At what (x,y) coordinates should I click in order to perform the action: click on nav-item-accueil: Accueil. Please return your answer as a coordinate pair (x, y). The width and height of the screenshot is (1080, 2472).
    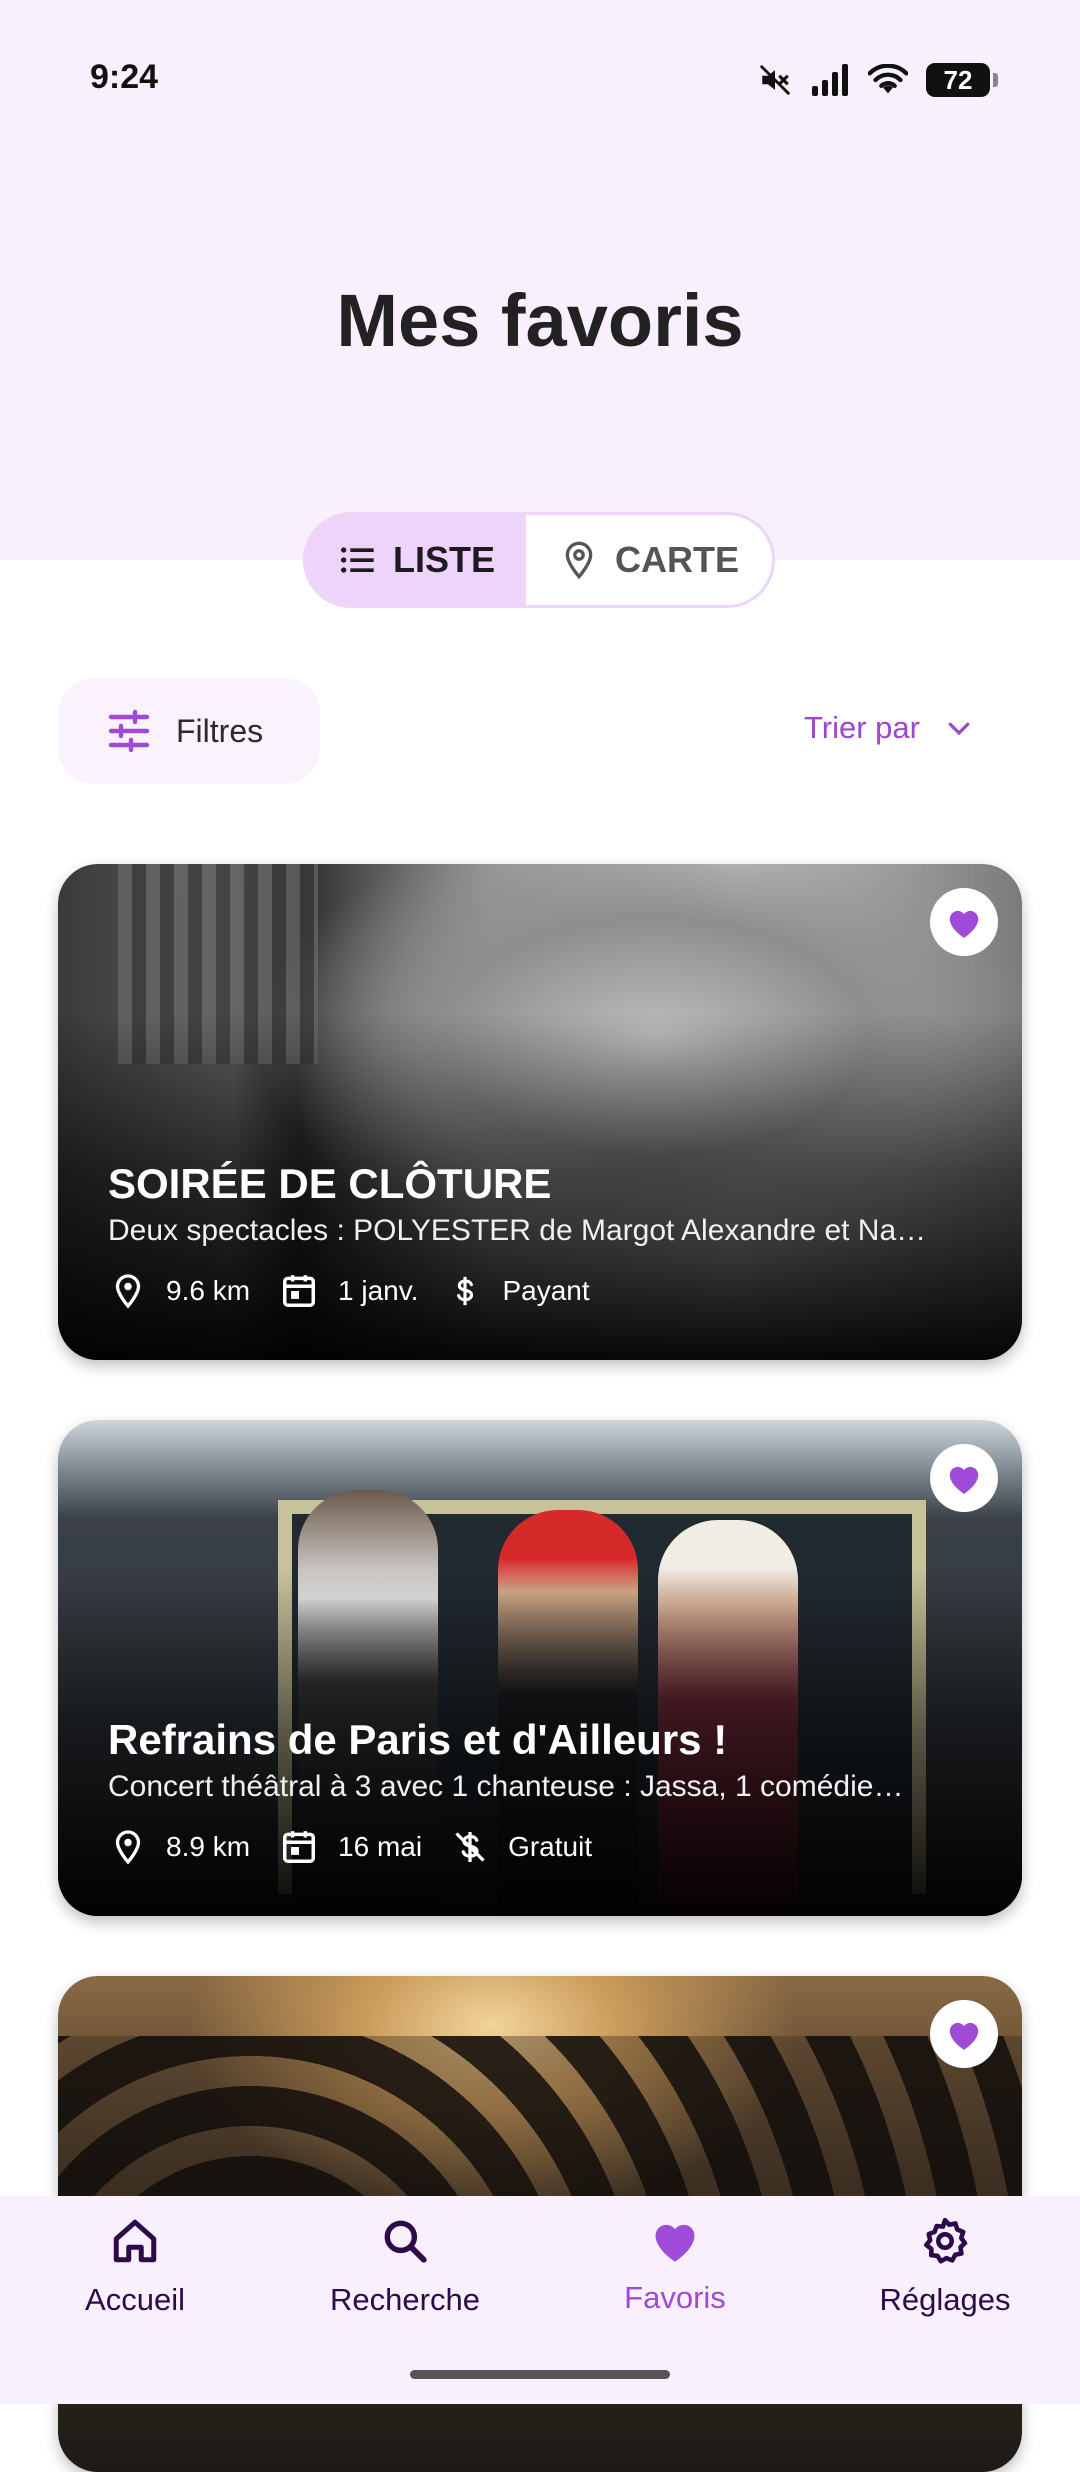
    Looking at the image, I should click on (135, 2300).